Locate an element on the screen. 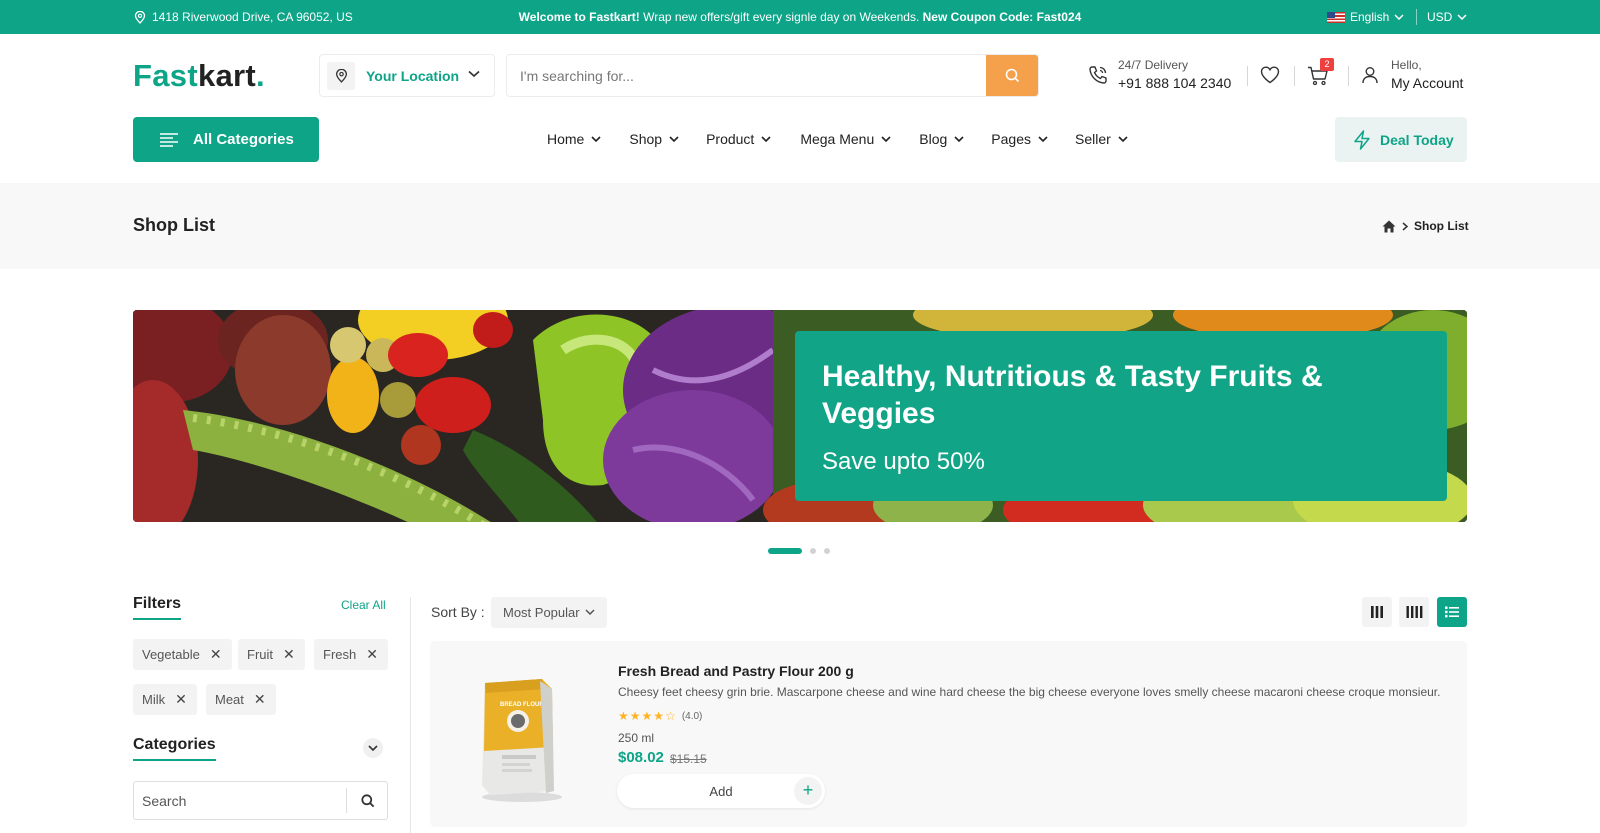 The height and width of the screenshot is (833, 1600). list-view-button is located at coordinates (1452, 612).